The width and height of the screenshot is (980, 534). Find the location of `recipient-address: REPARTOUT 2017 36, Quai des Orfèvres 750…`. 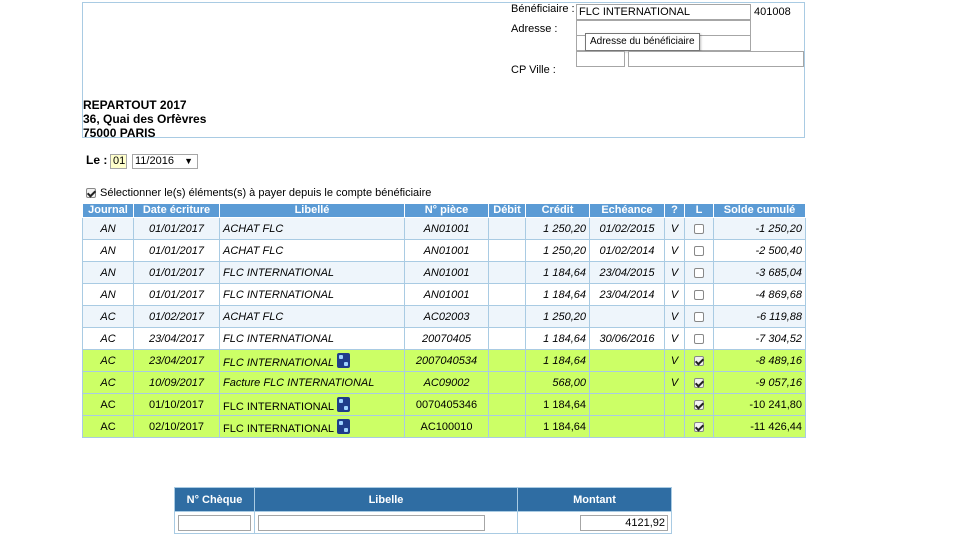

recipient-address: REPARTOUT 2017 36, Quai des Orfèvres 750… is located at coordinates (144, 119).